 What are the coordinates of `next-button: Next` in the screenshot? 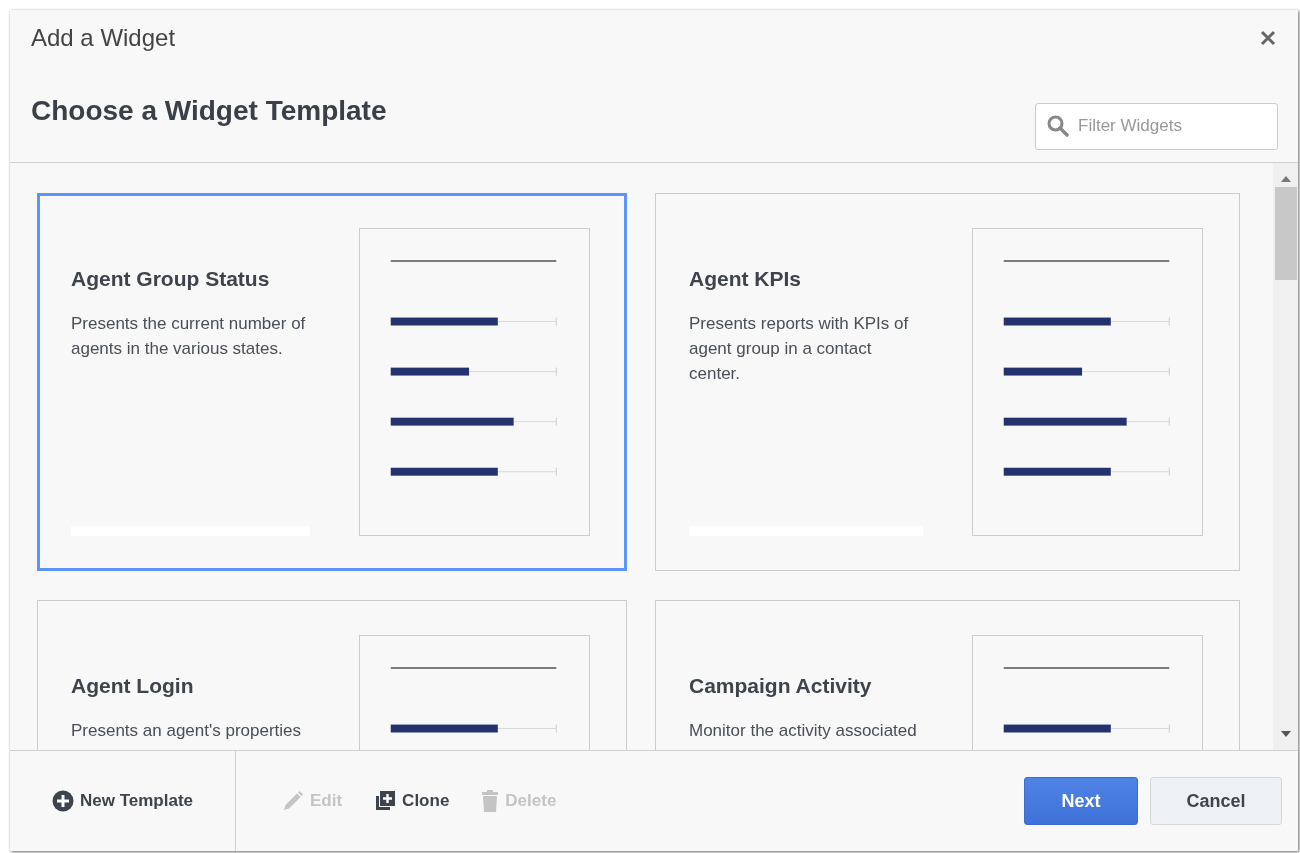 It's located at (1081, 801).